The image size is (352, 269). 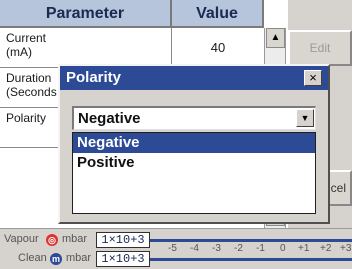 What do you see at coordinates (94, 77) in the screenshot?
I see `dialog-title: Polarity` at bounding box center [94, 77].